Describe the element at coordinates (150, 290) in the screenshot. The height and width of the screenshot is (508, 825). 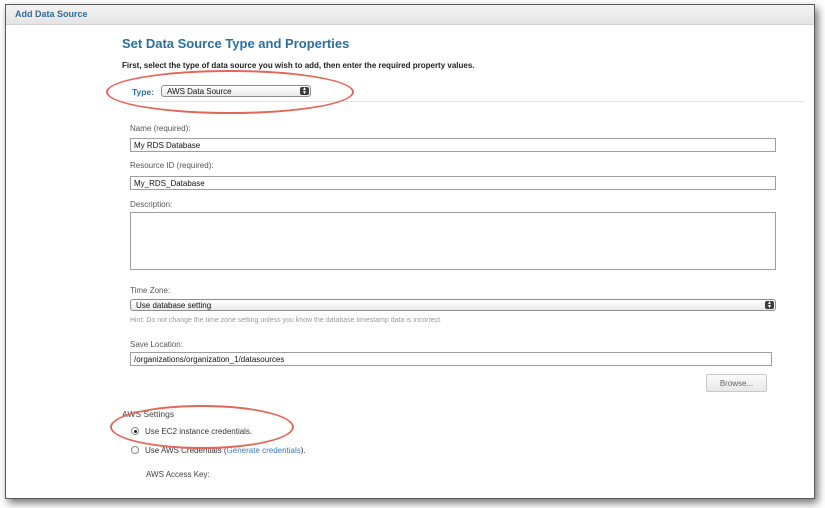
I see `time-zone-label: Time Zone:` at that location.